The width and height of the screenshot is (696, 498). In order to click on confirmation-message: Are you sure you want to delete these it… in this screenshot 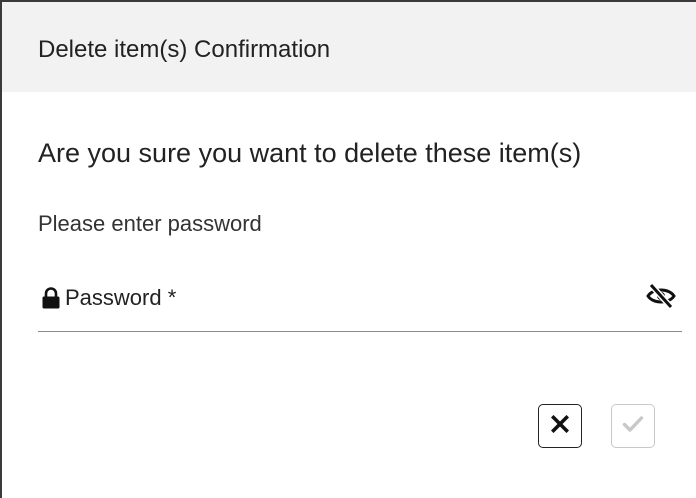, I will do `click(310, 153)`.